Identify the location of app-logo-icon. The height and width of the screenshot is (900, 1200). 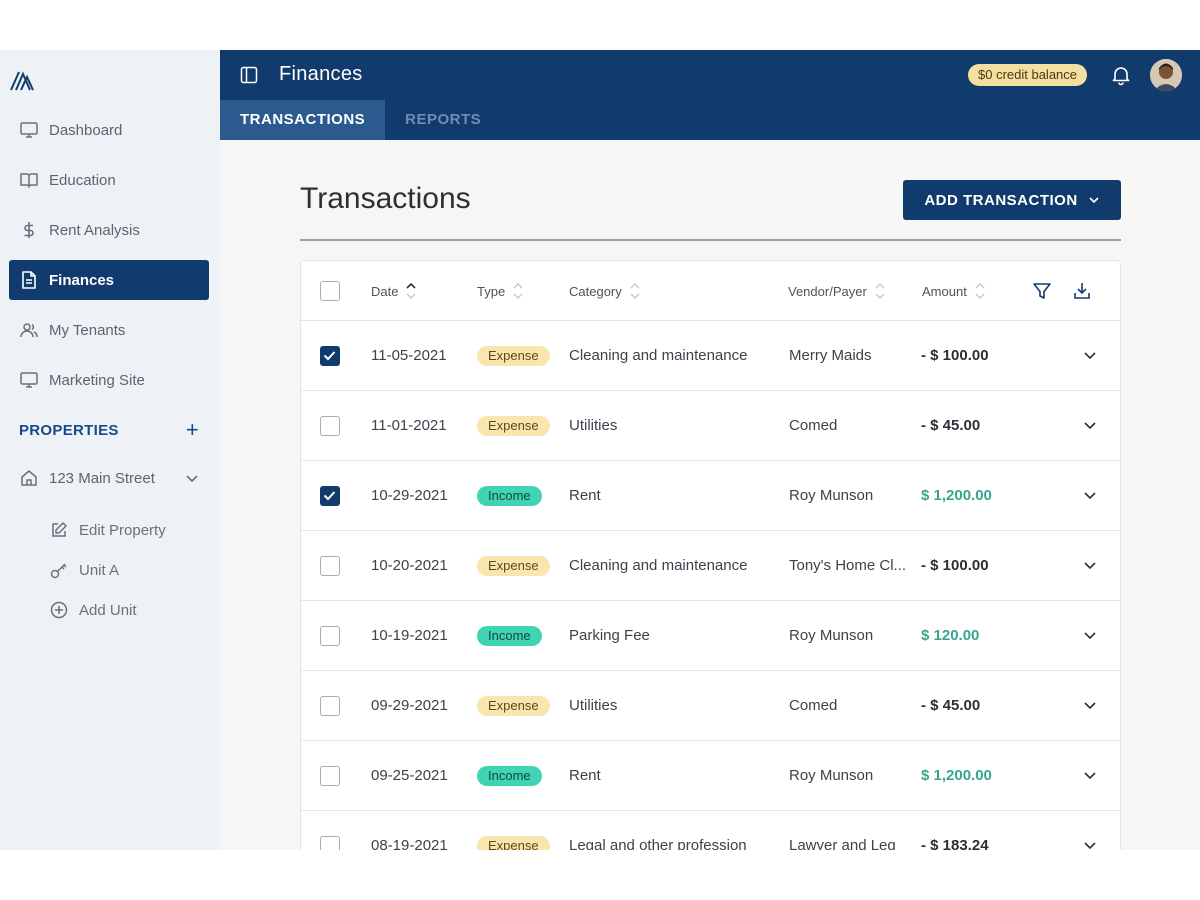
(23, 80).